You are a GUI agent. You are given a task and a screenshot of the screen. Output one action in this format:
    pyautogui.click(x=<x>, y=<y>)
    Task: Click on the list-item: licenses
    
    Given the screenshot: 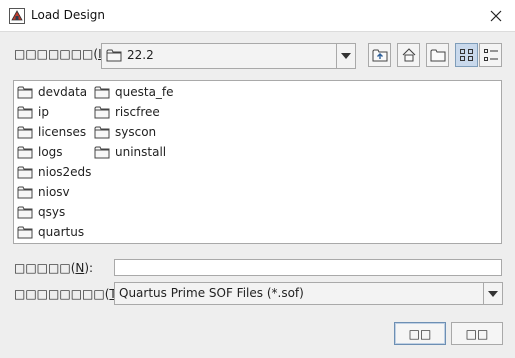 What is the action you would take?
    pyautogui.click(x=51, y=132)
    